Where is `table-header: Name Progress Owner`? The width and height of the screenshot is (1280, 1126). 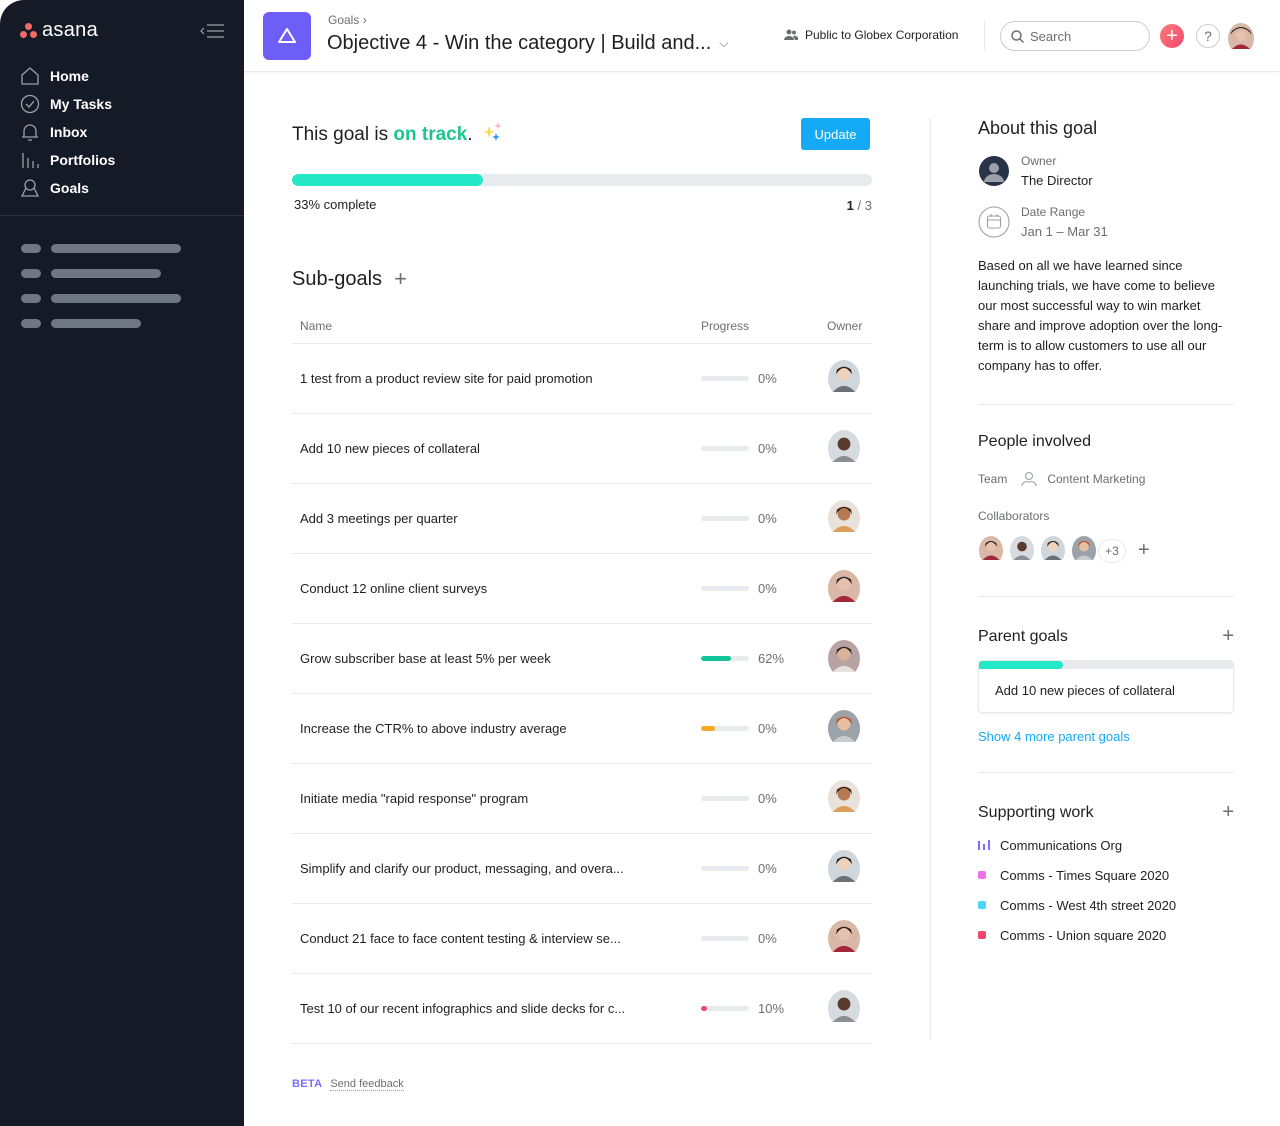
table-header: Name Progress Owner is located at coordinates (582, 326).